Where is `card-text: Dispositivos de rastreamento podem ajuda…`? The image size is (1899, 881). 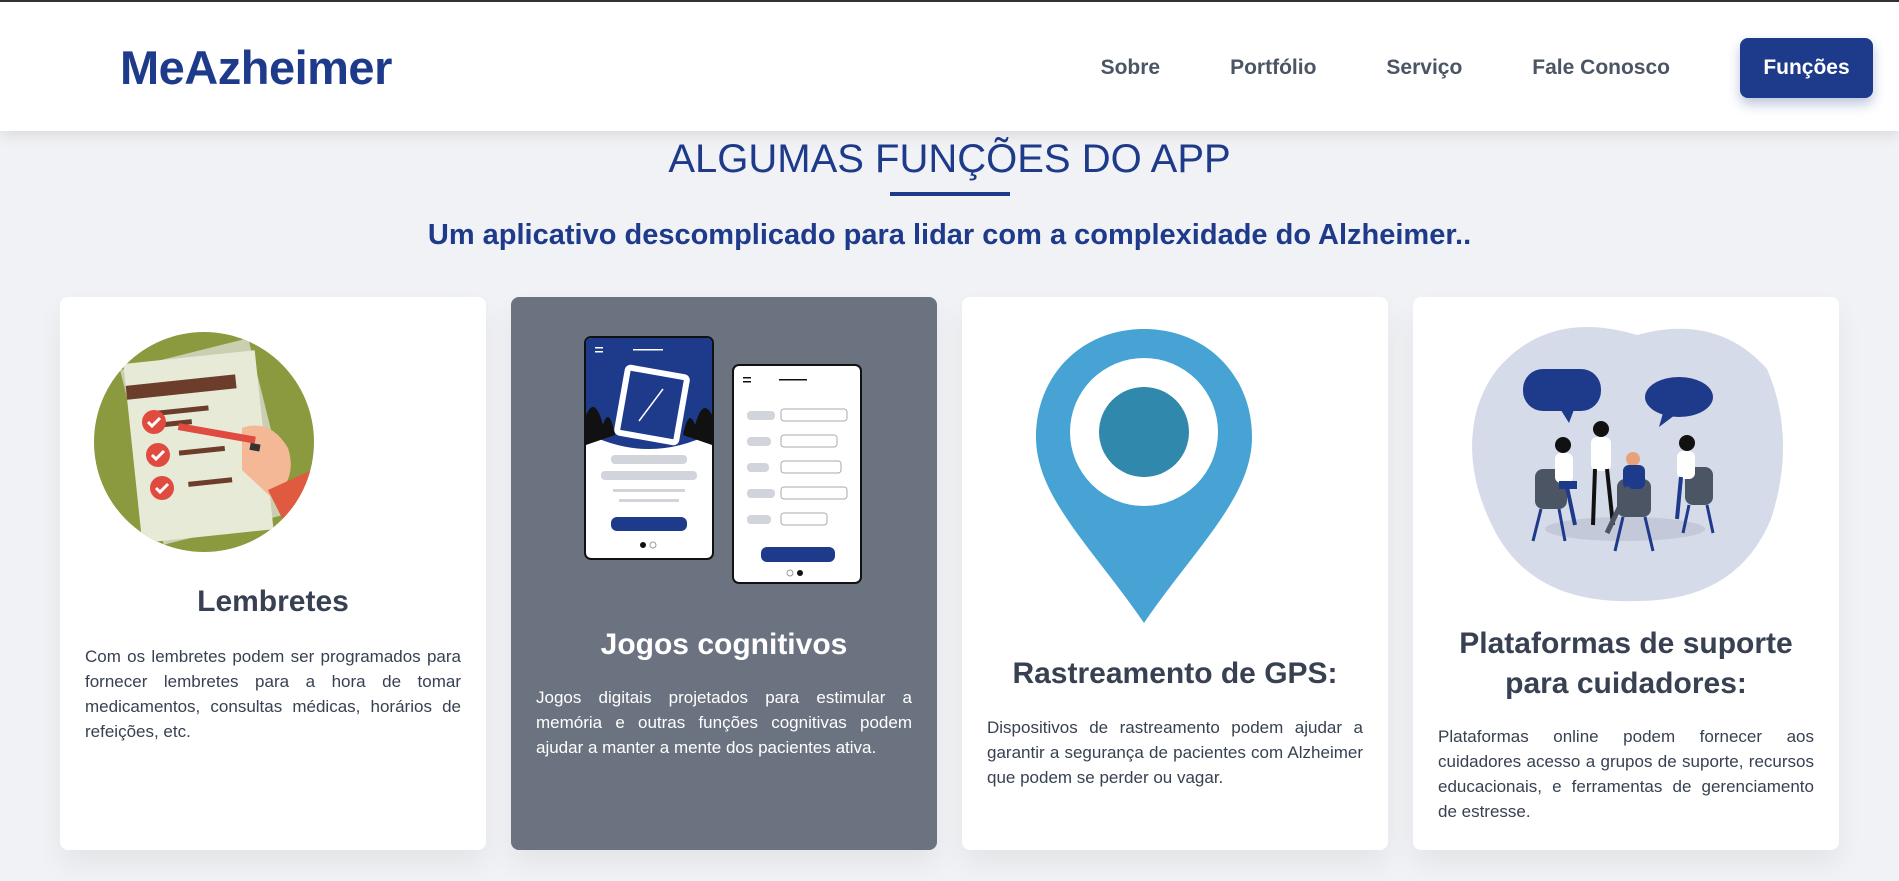
card-text: Dispositivos de rastreamento podem ajuda… is located at coordinates (1175, 752).